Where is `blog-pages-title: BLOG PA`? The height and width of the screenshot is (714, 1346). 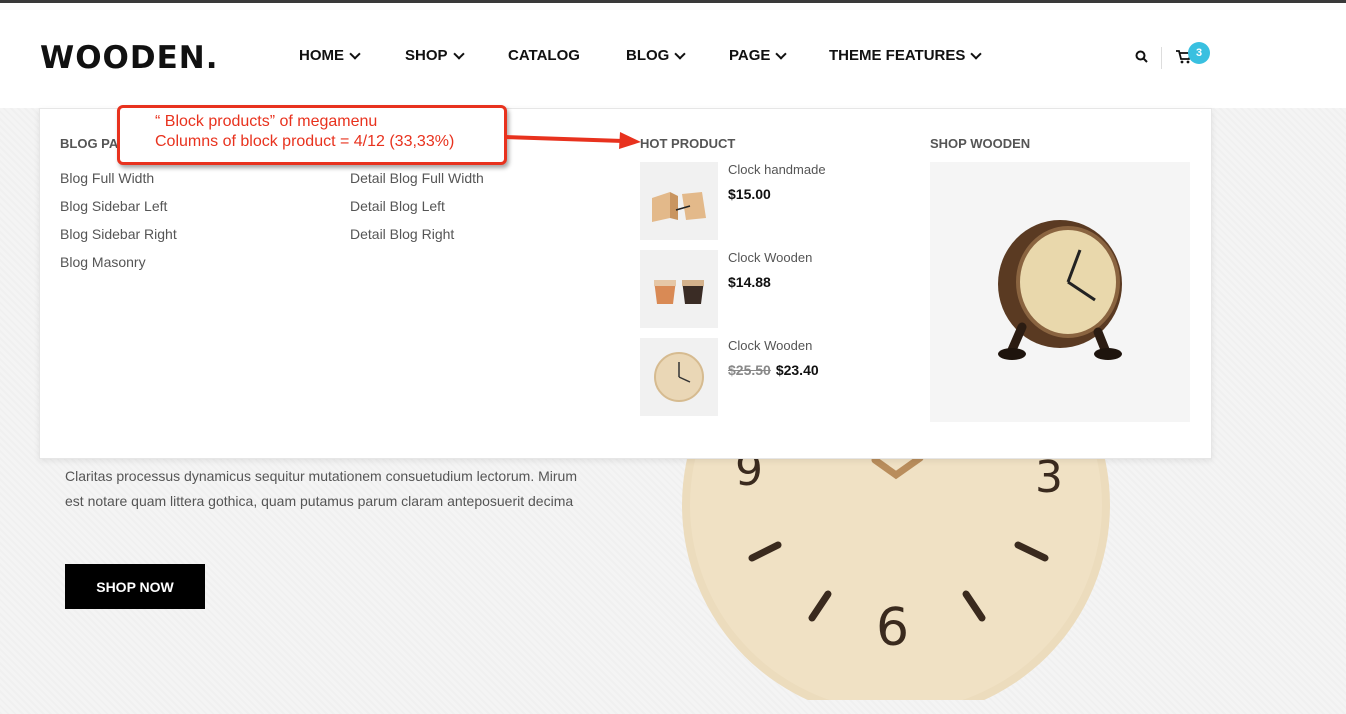
blog-pages-title: BLOG PA is located at coordinates (89, 143).